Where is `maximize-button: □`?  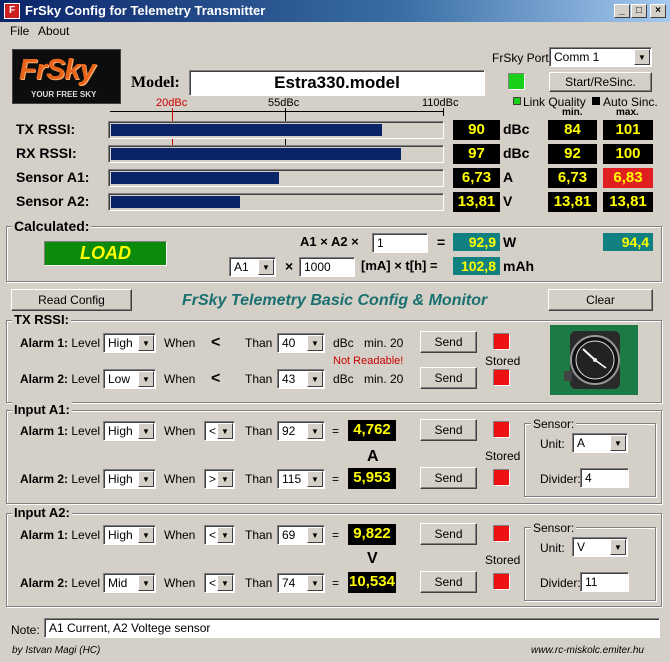
maximize-button: □ is located at coordinates (639, 11).